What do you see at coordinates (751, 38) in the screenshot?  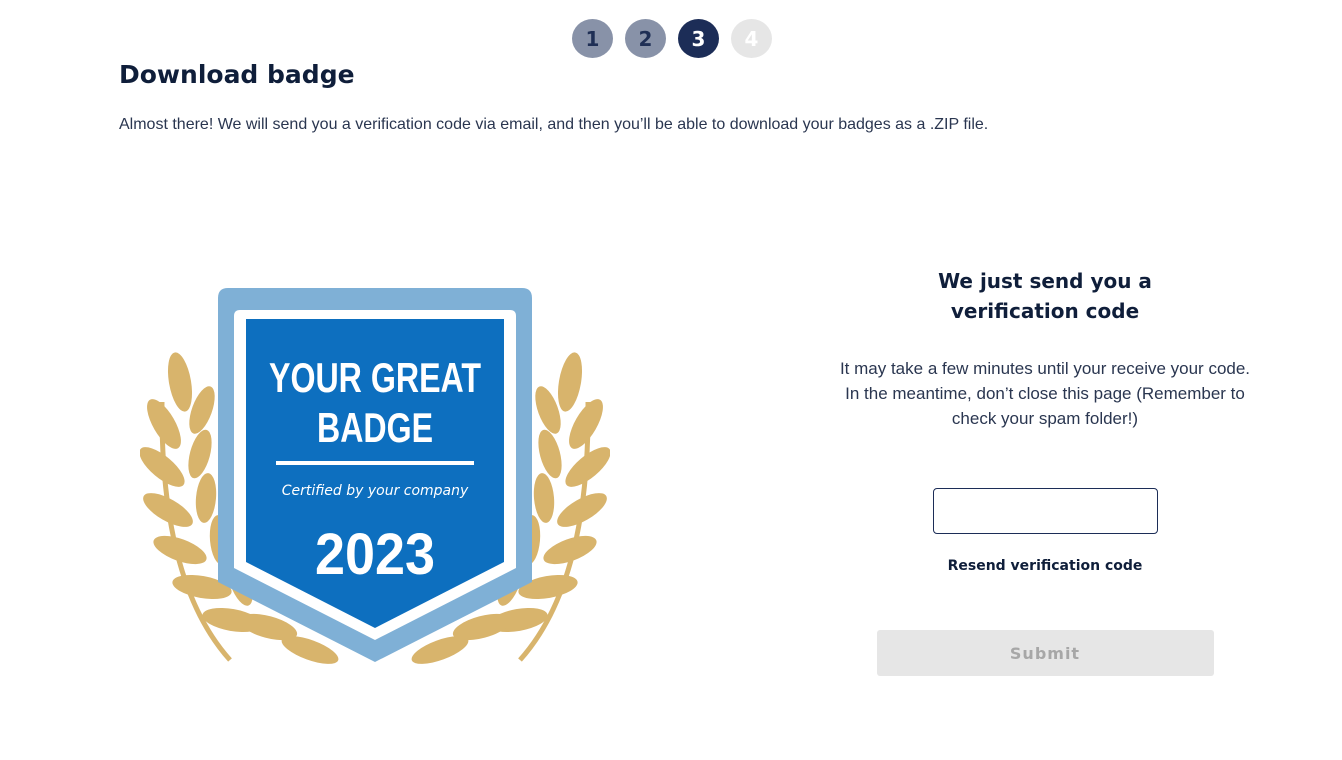 I see `step-4: 4` at bounding box center [751, 38].